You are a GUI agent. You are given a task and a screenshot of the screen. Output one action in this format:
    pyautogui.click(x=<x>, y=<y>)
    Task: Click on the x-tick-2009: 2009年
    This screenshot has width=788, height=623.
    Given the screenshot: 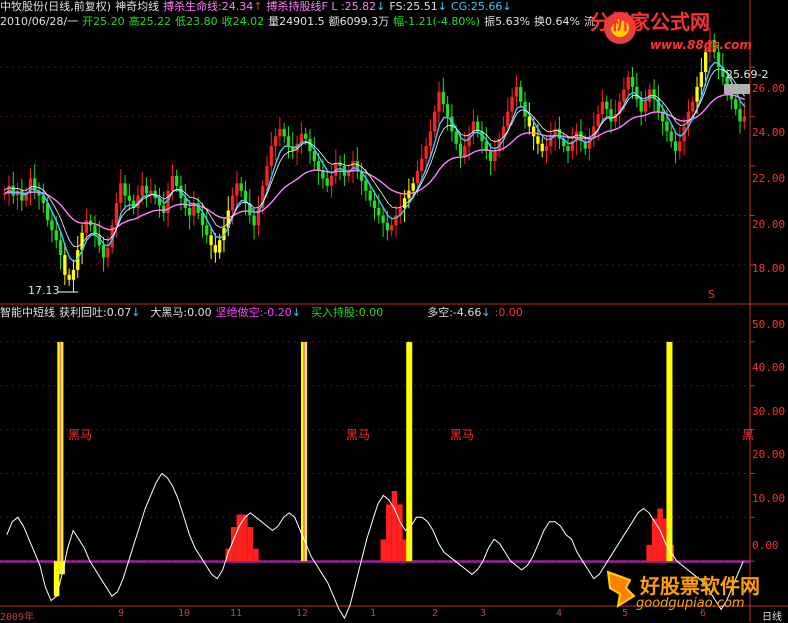 What is the action you would take?
    pyautogui.click(x=17, y=617)
    